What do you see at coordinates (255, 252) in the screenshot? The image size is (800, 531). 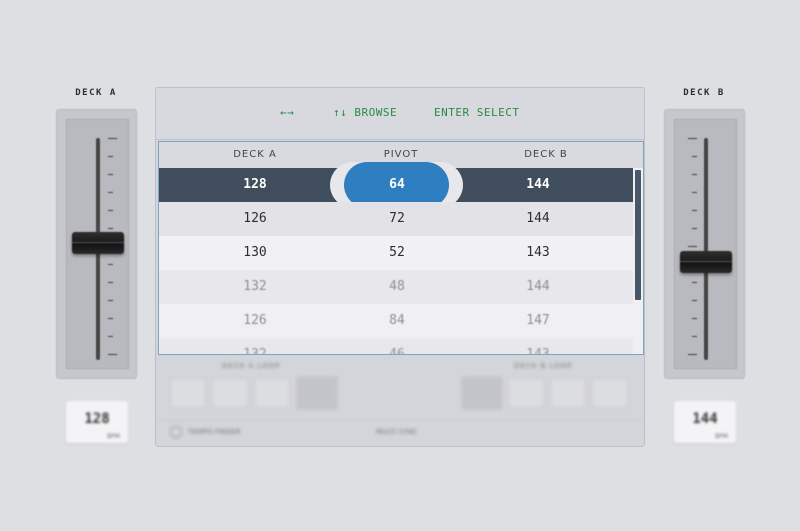 I see `cell-deck-a: 130` at bounding box center [255, 252].